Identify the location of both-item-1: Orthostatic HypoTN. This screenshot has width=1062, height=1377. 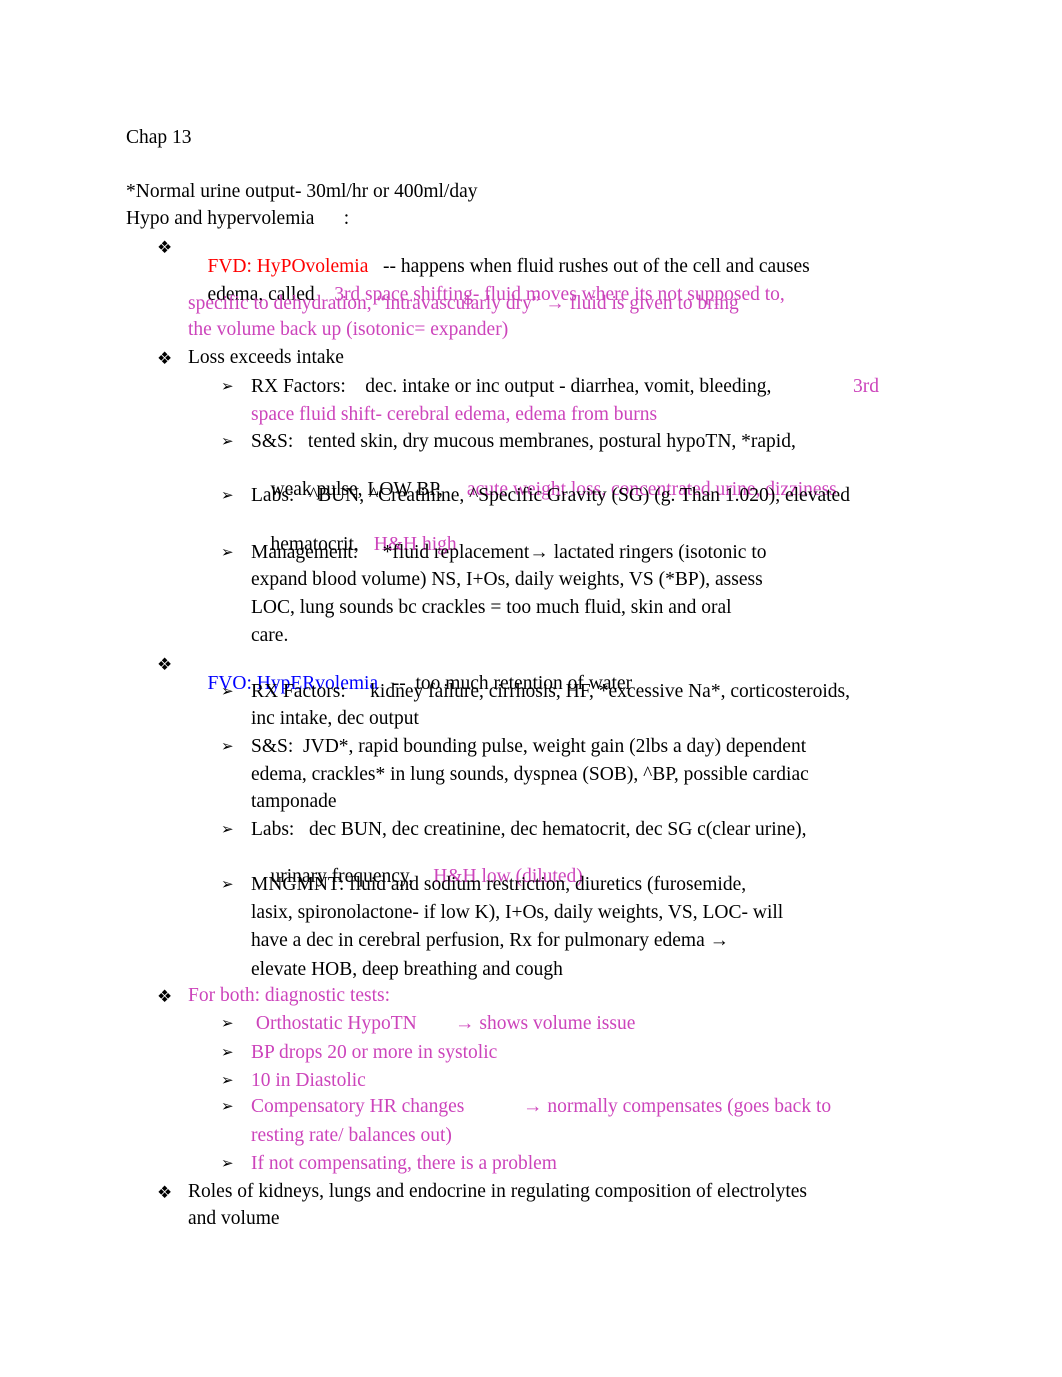
(334, 1023).